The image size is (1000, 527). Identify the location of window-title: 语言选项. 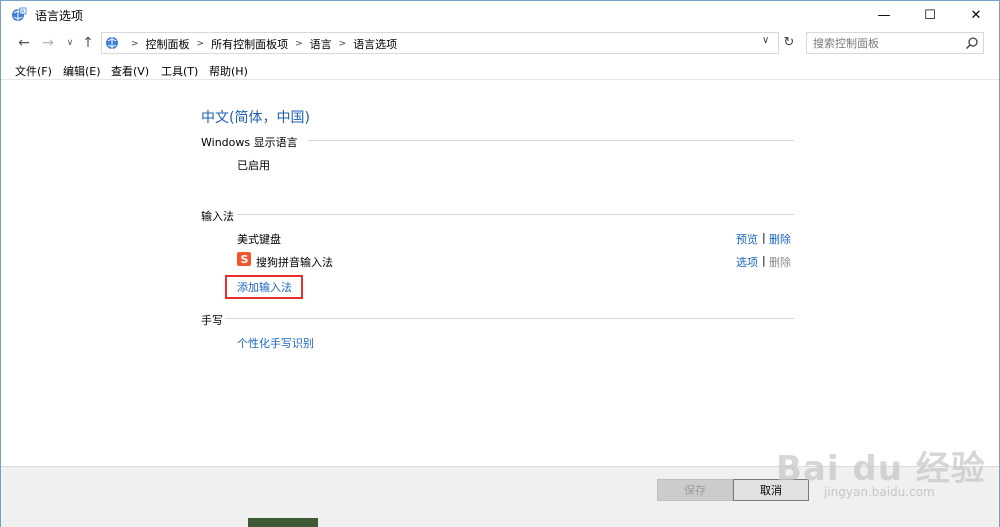
(59, 16).